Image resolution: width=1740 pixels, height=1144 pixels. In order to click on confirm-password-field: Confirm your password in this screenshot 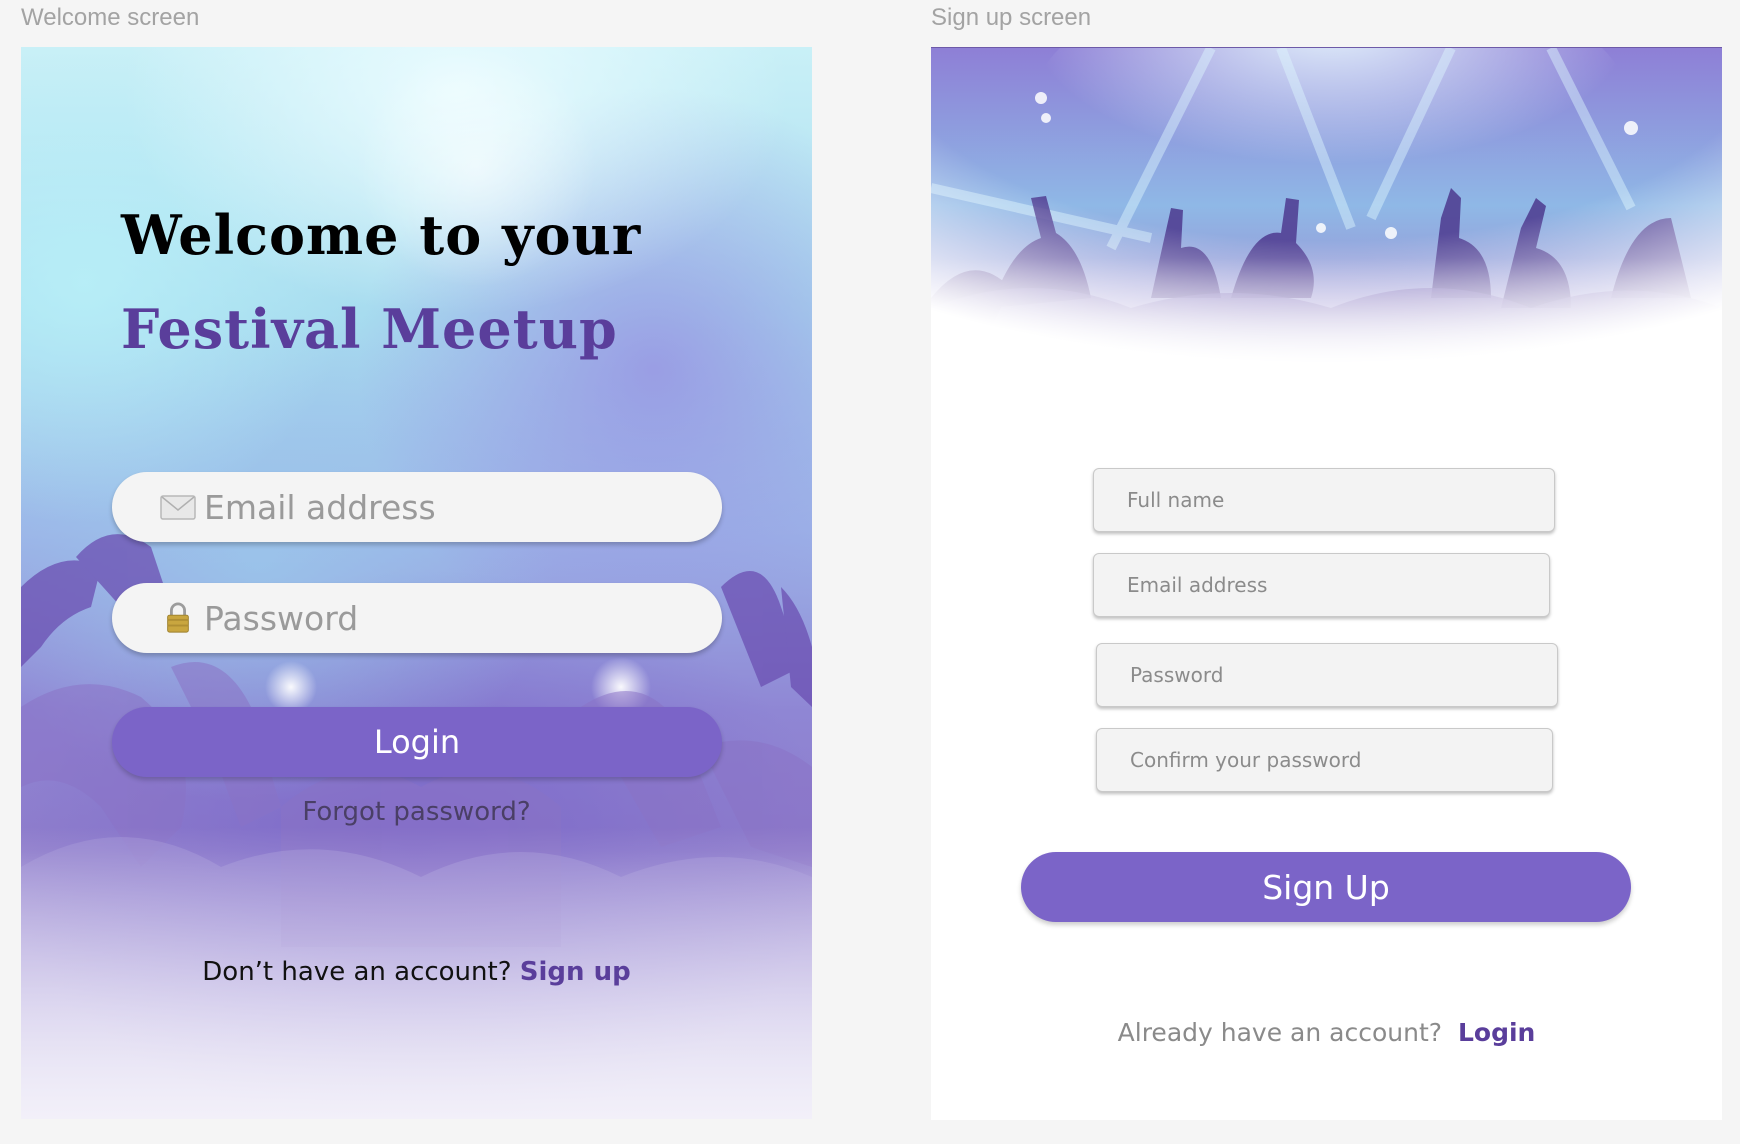, I will do `click(1324, 760)`.